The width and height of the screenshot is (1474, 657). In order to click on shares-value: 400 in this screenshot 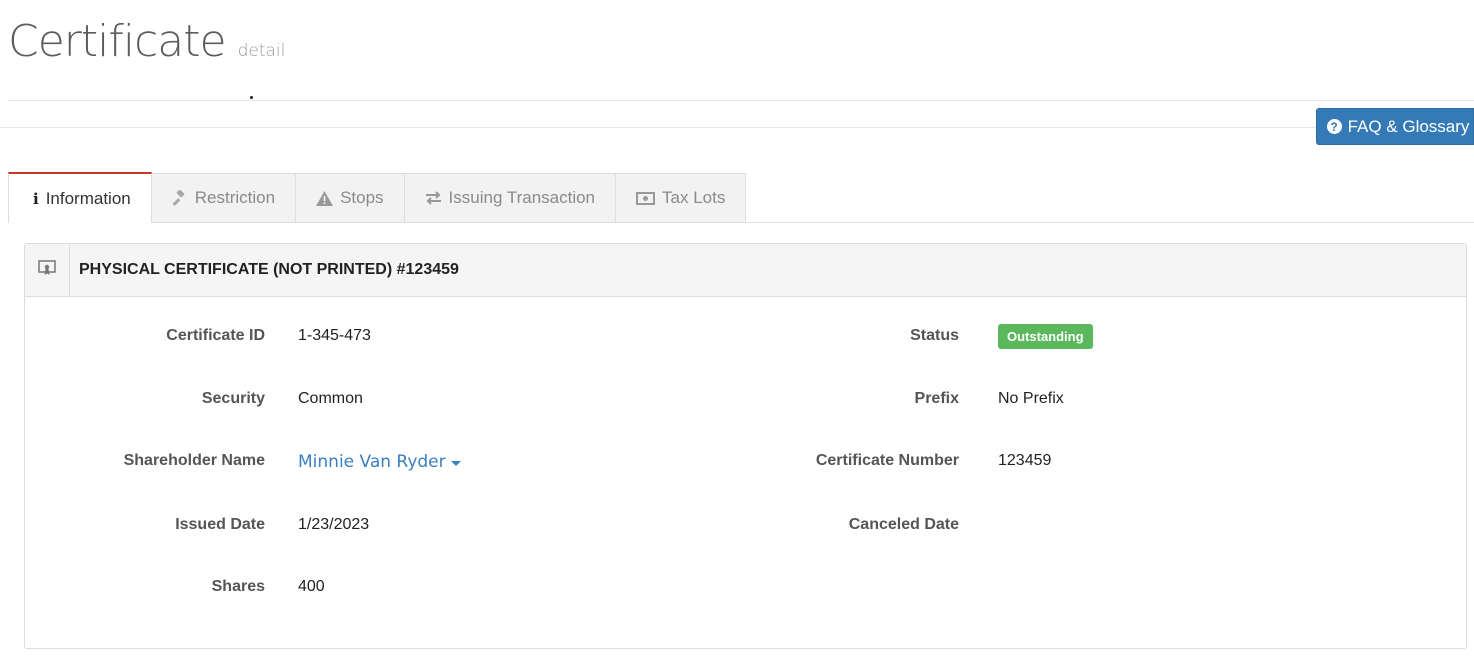, I will do `click(311, 586)`.